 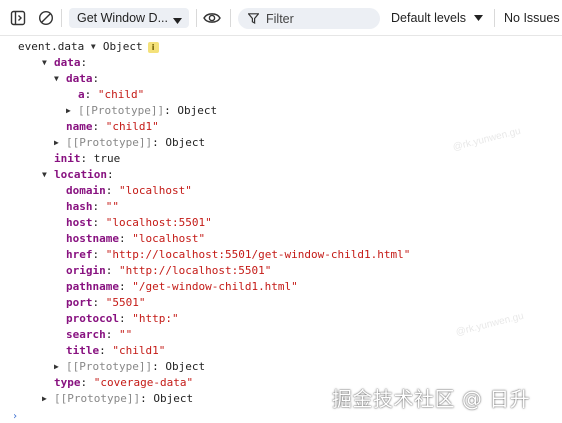 I want to click on tree-value: "http://localhost:5501", so click(x=195, y=270).